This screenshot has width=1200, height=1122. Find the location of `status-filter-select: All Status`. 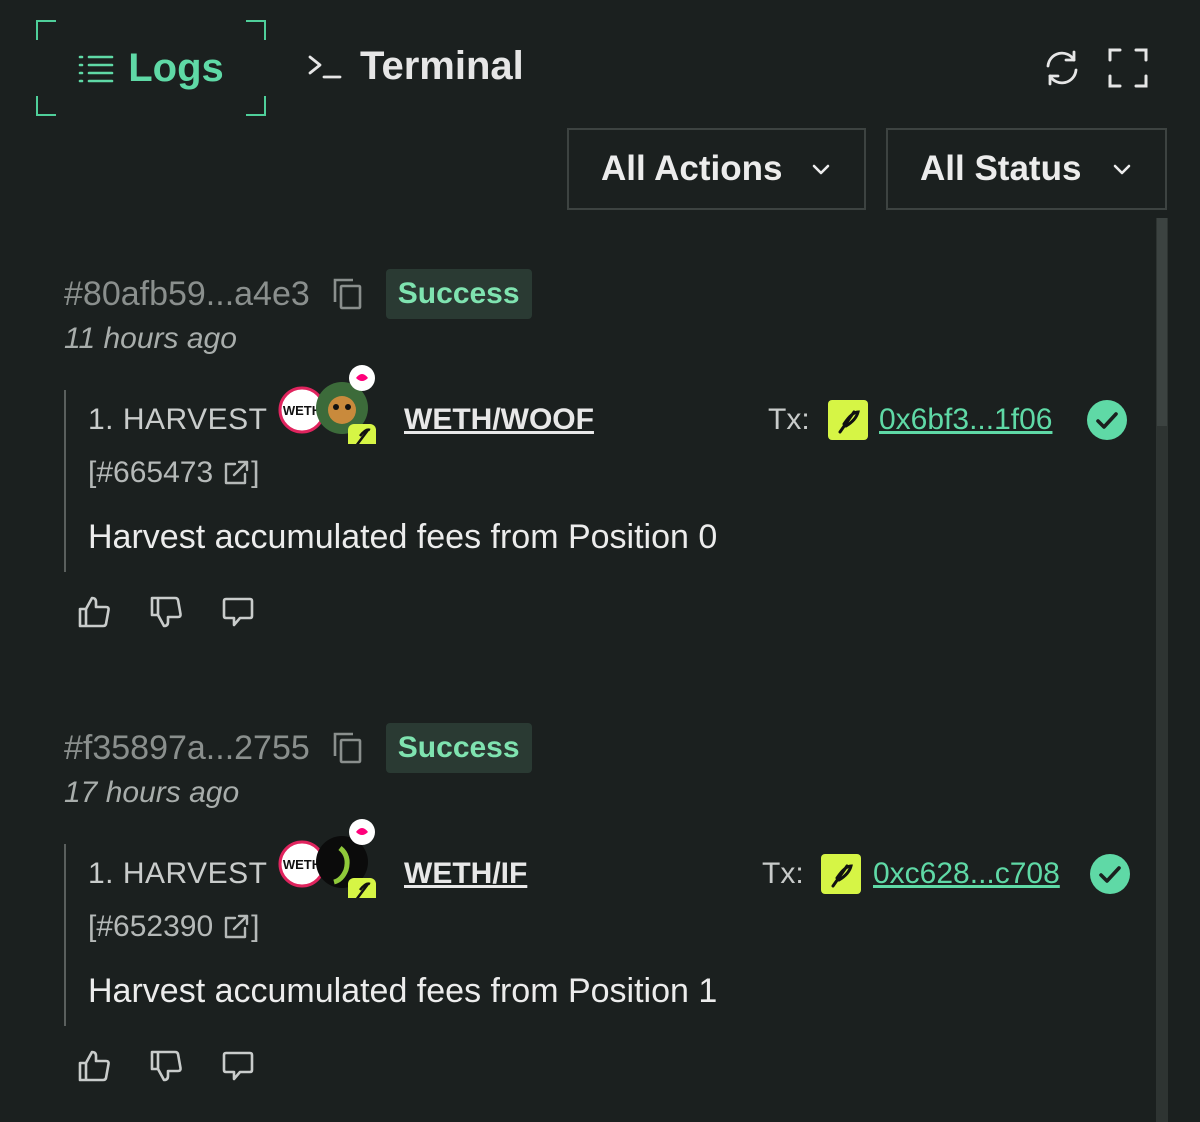

status-filter-select: All Status is located at coordinates (1026, 169).